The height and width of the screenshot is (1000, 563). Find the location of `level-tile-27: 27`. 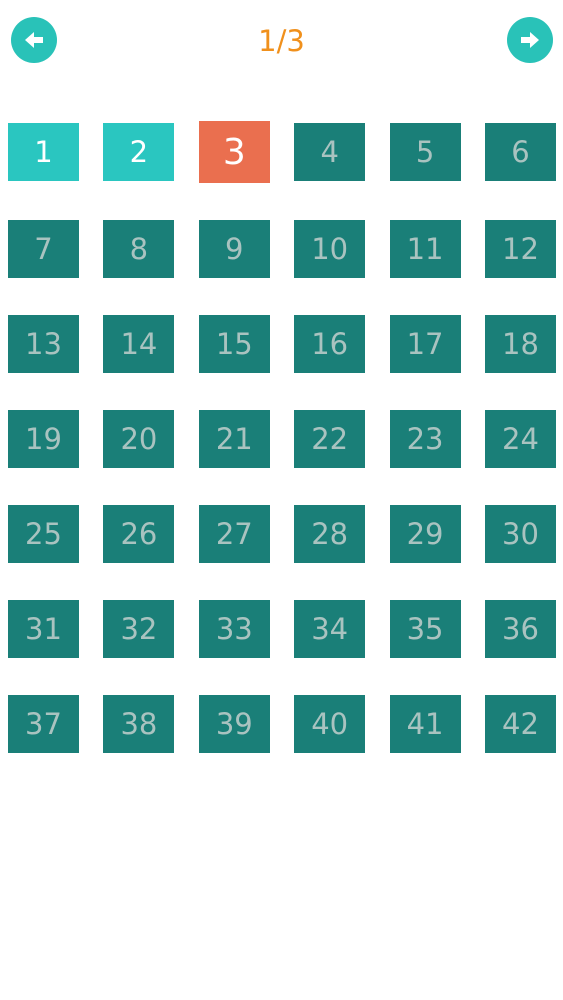

level-tile-27: 27 is located at coordinates (234, 534).